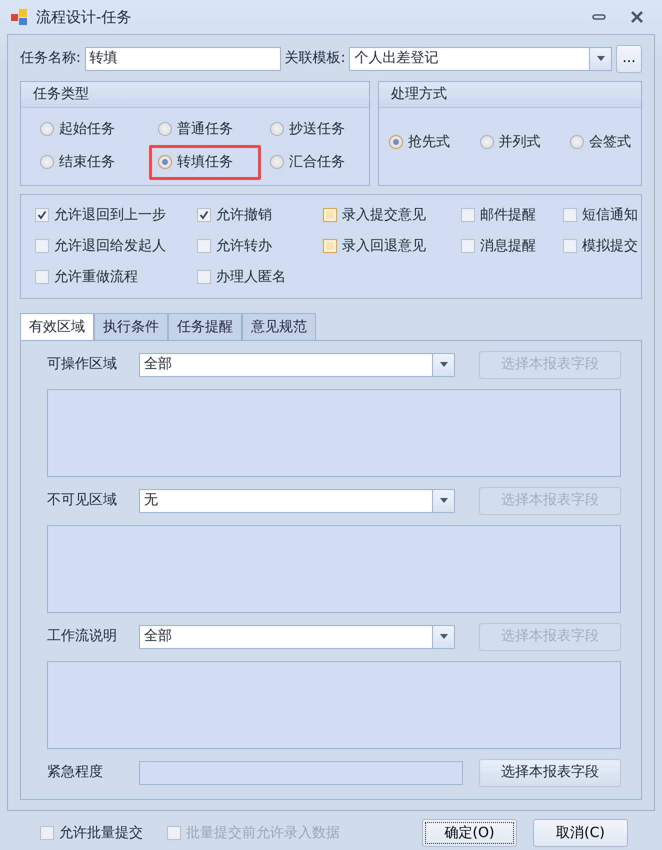  Describe the element at coordinates (279, 326) in the screenshot. I see `tab: 意见规范` at that location.